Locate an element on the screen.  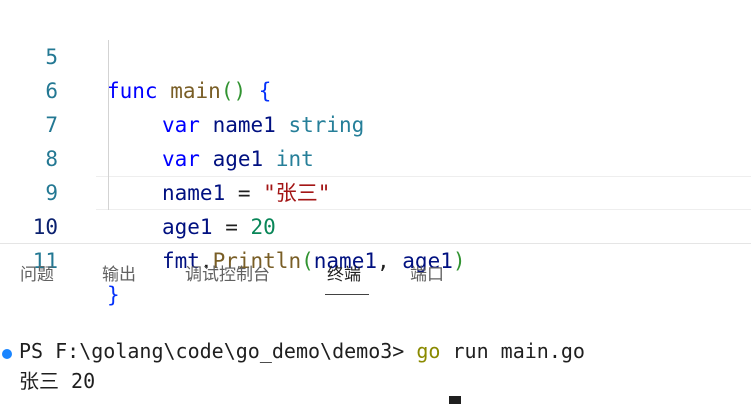
tab-ports: 端口 is located at coordinates (427, 275).